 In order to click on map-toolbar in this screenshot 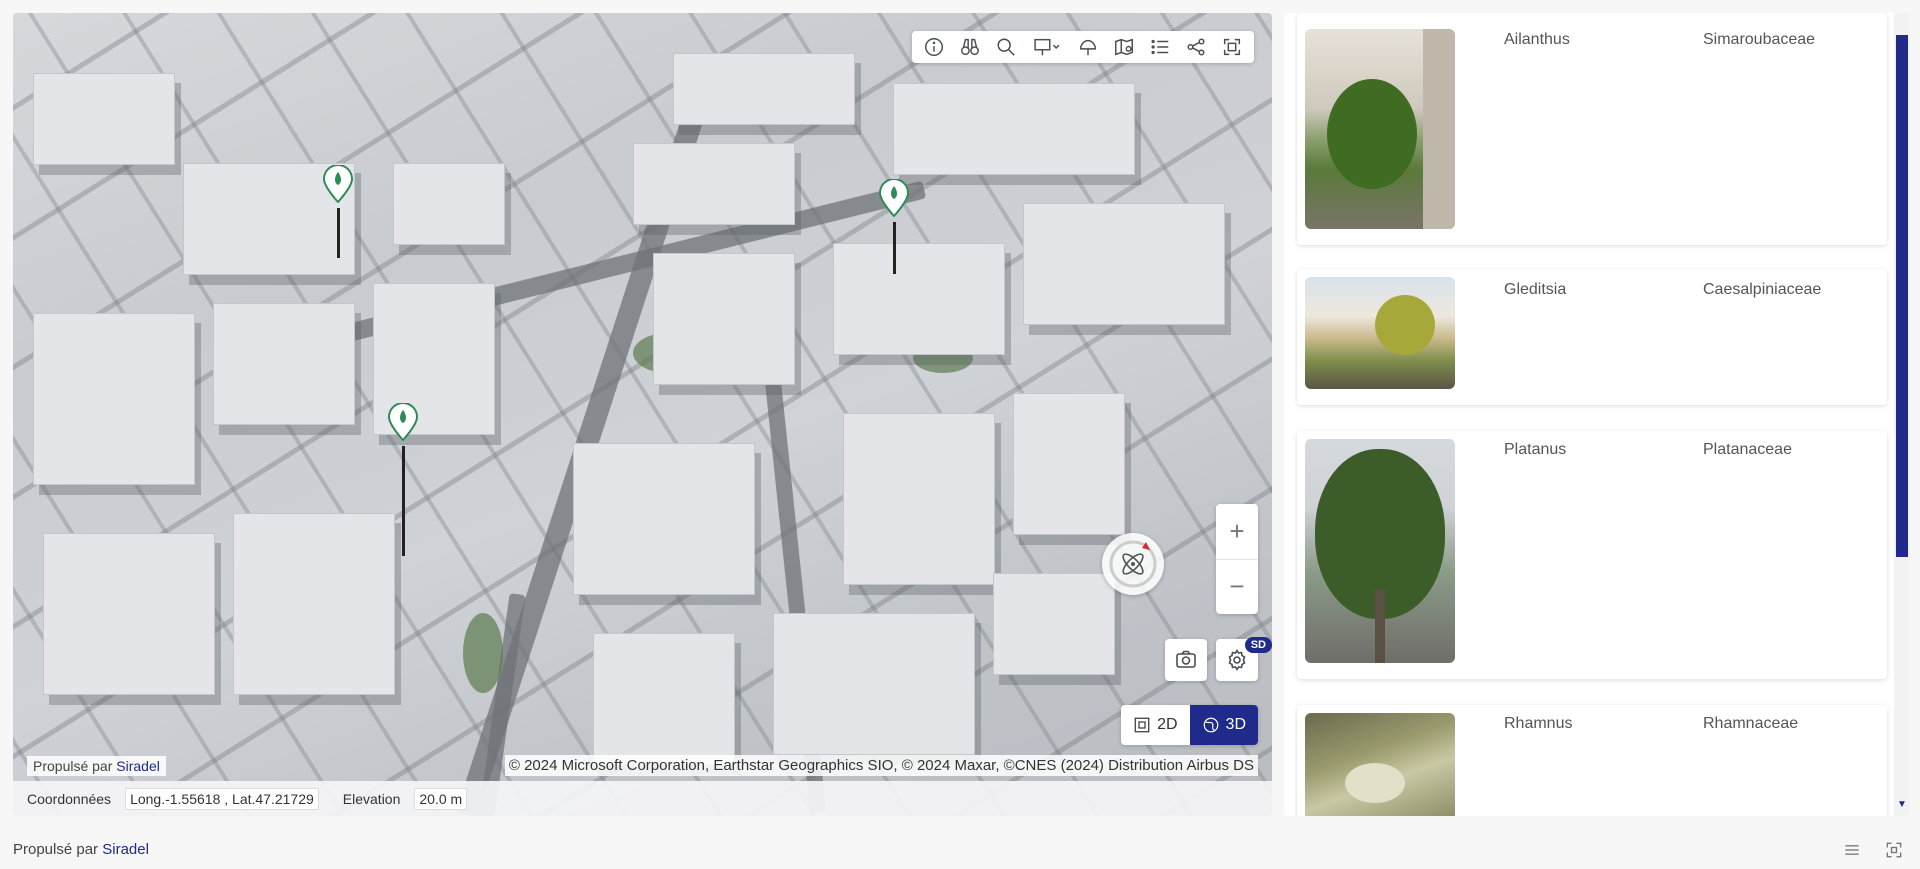, I will do `click(1083, 47)`.